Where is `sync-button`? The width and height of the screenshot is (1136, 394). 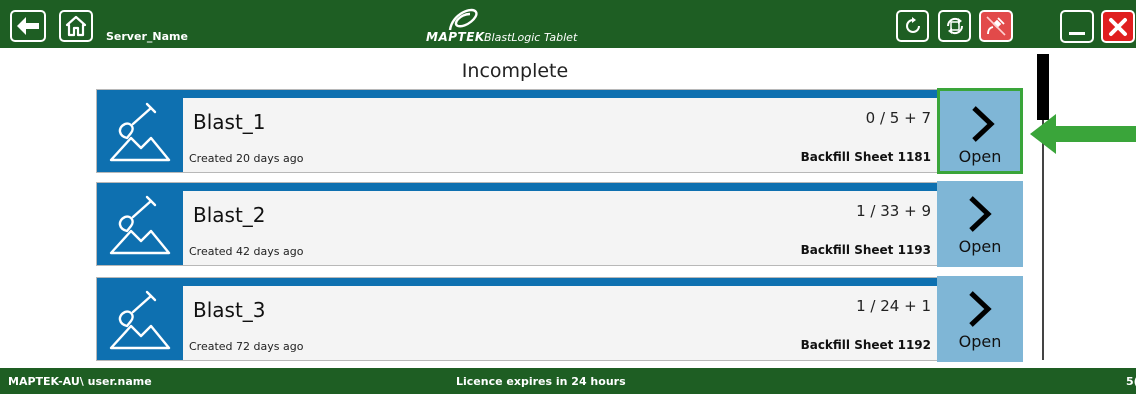 sync-button is located at coordinates (954, 26).